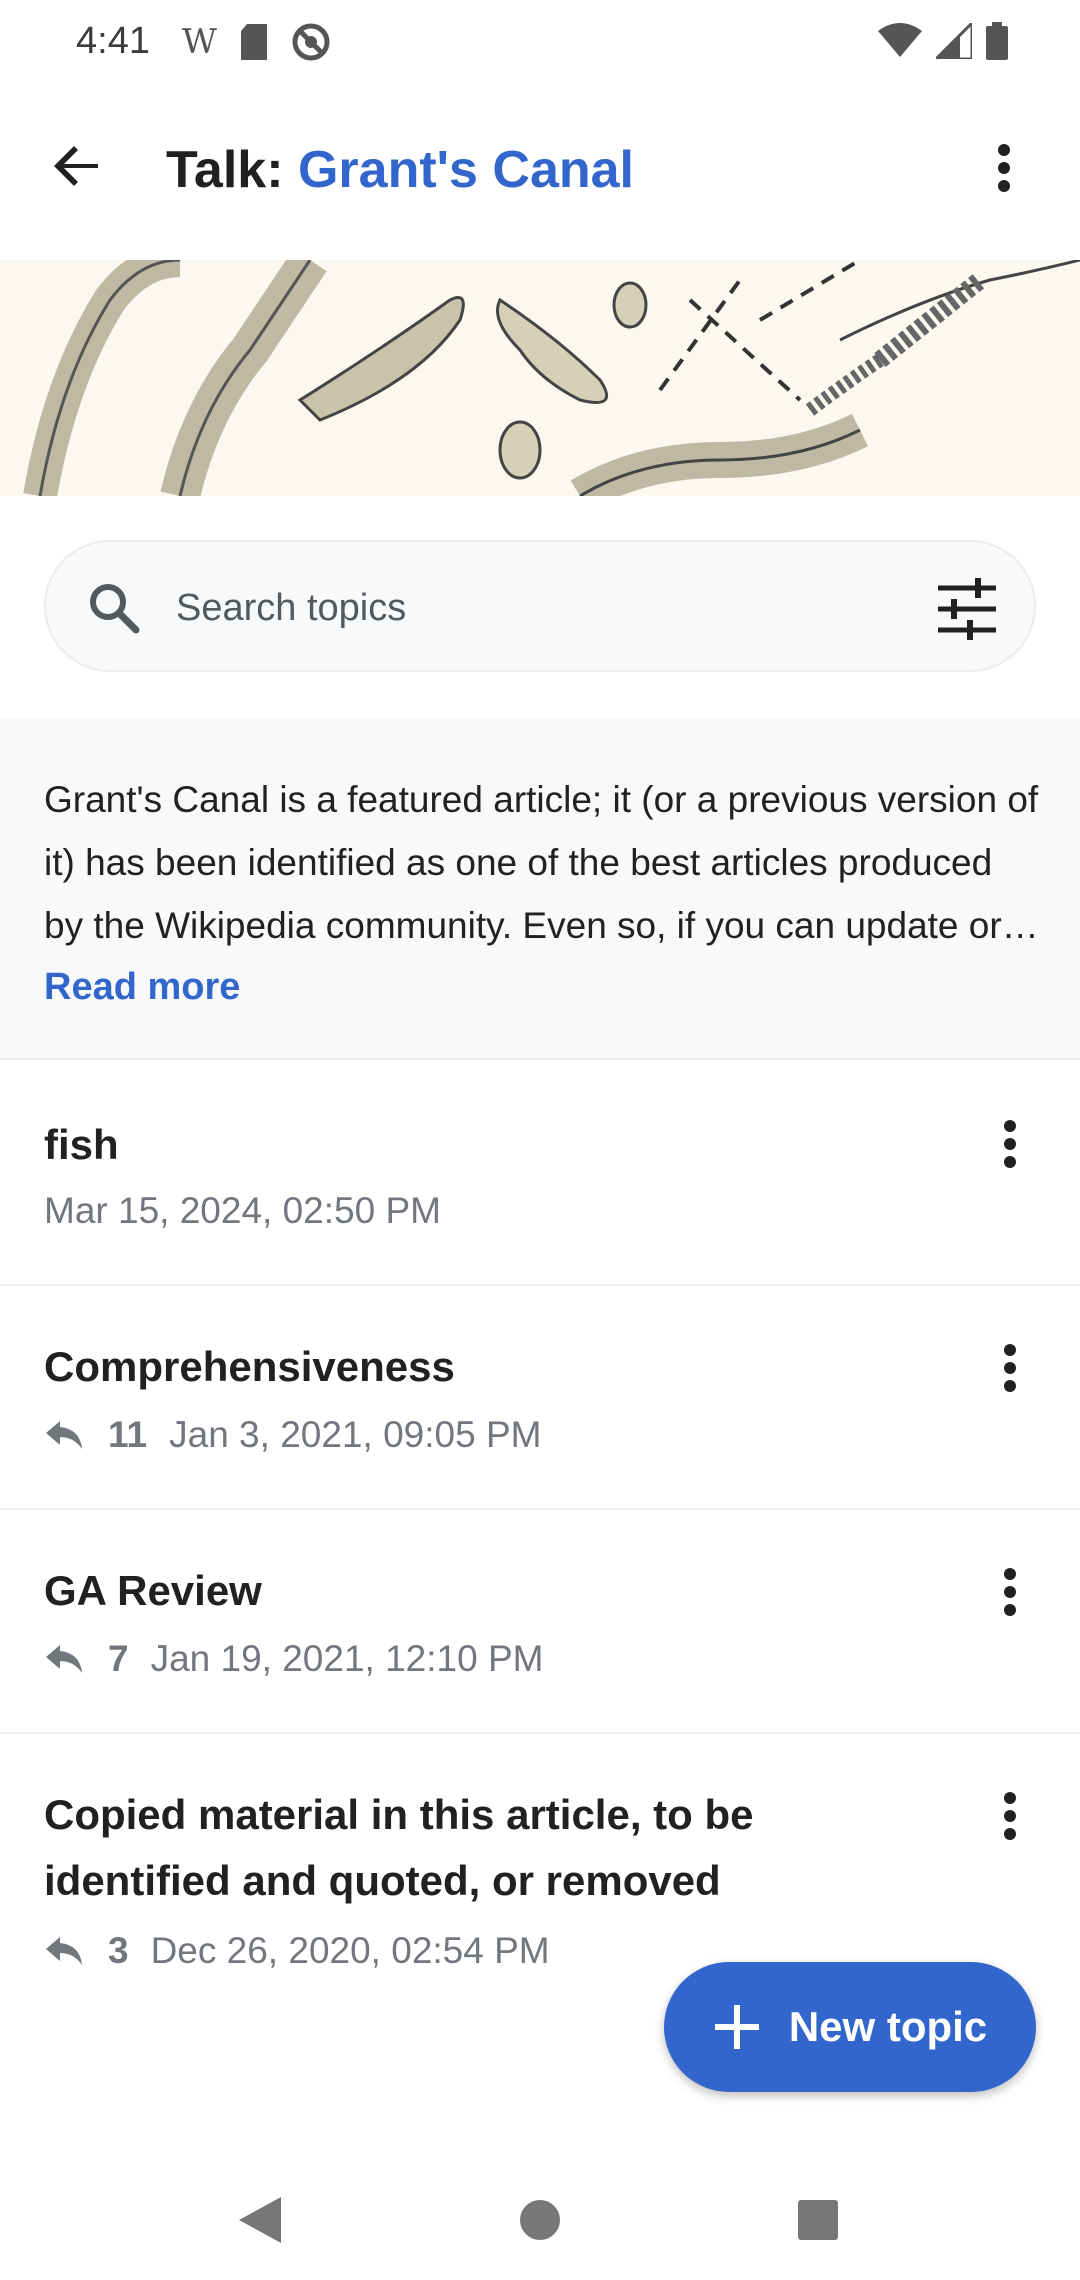 This screenshot has width=1080, height=2280. I want to click on reply-count: 11, so click(128, 1434).